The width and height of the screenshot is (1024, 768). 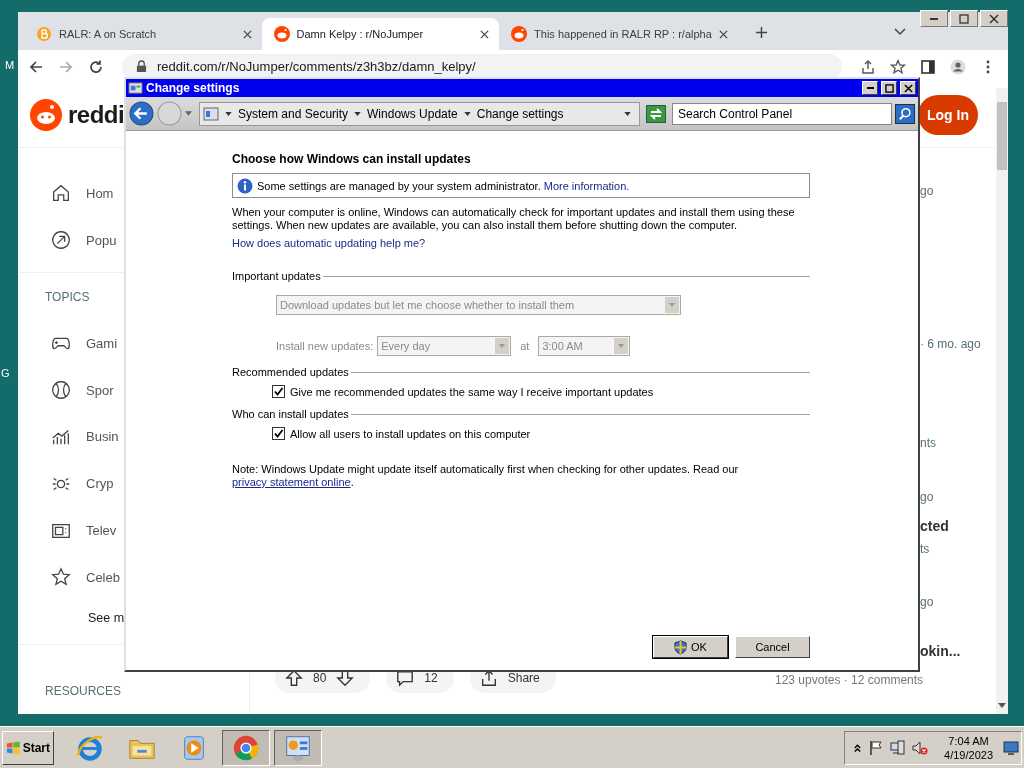 I want to click on group-title: Who can install updates, so click(x=290, y=414).